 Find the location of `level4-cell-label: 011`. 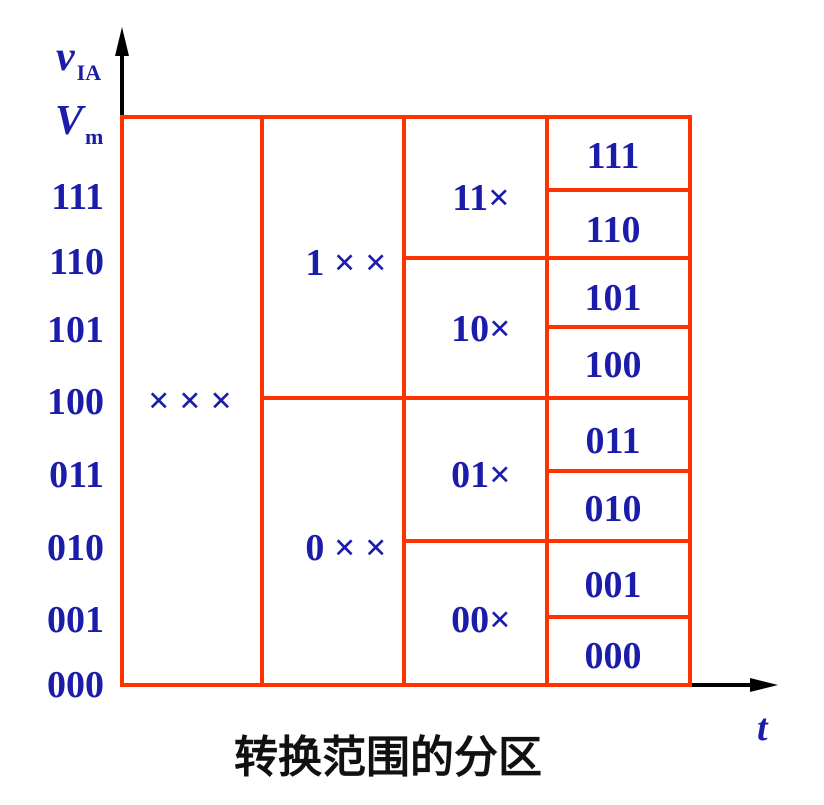

level4-cell-label: 011 is located at coordinates (613, 441).